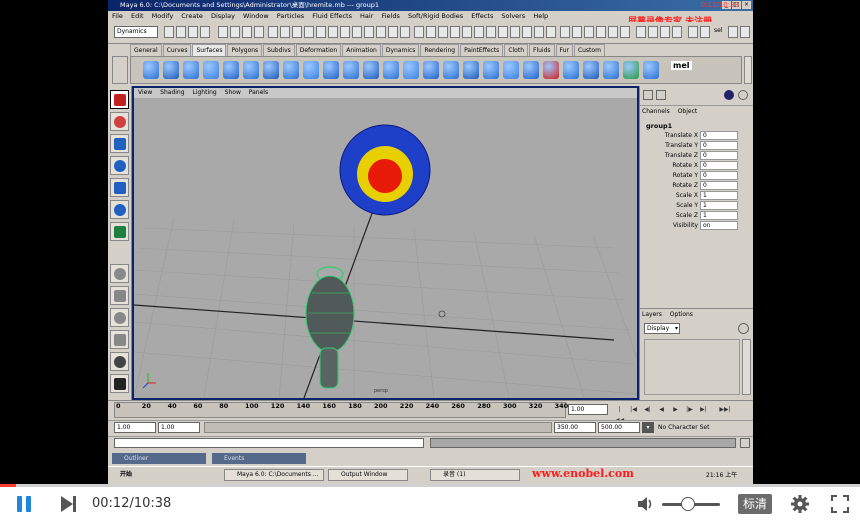 The width and height of the screenshot is (860, 524). I want to click on animation-start-field: 1.00, so click(135, 427).